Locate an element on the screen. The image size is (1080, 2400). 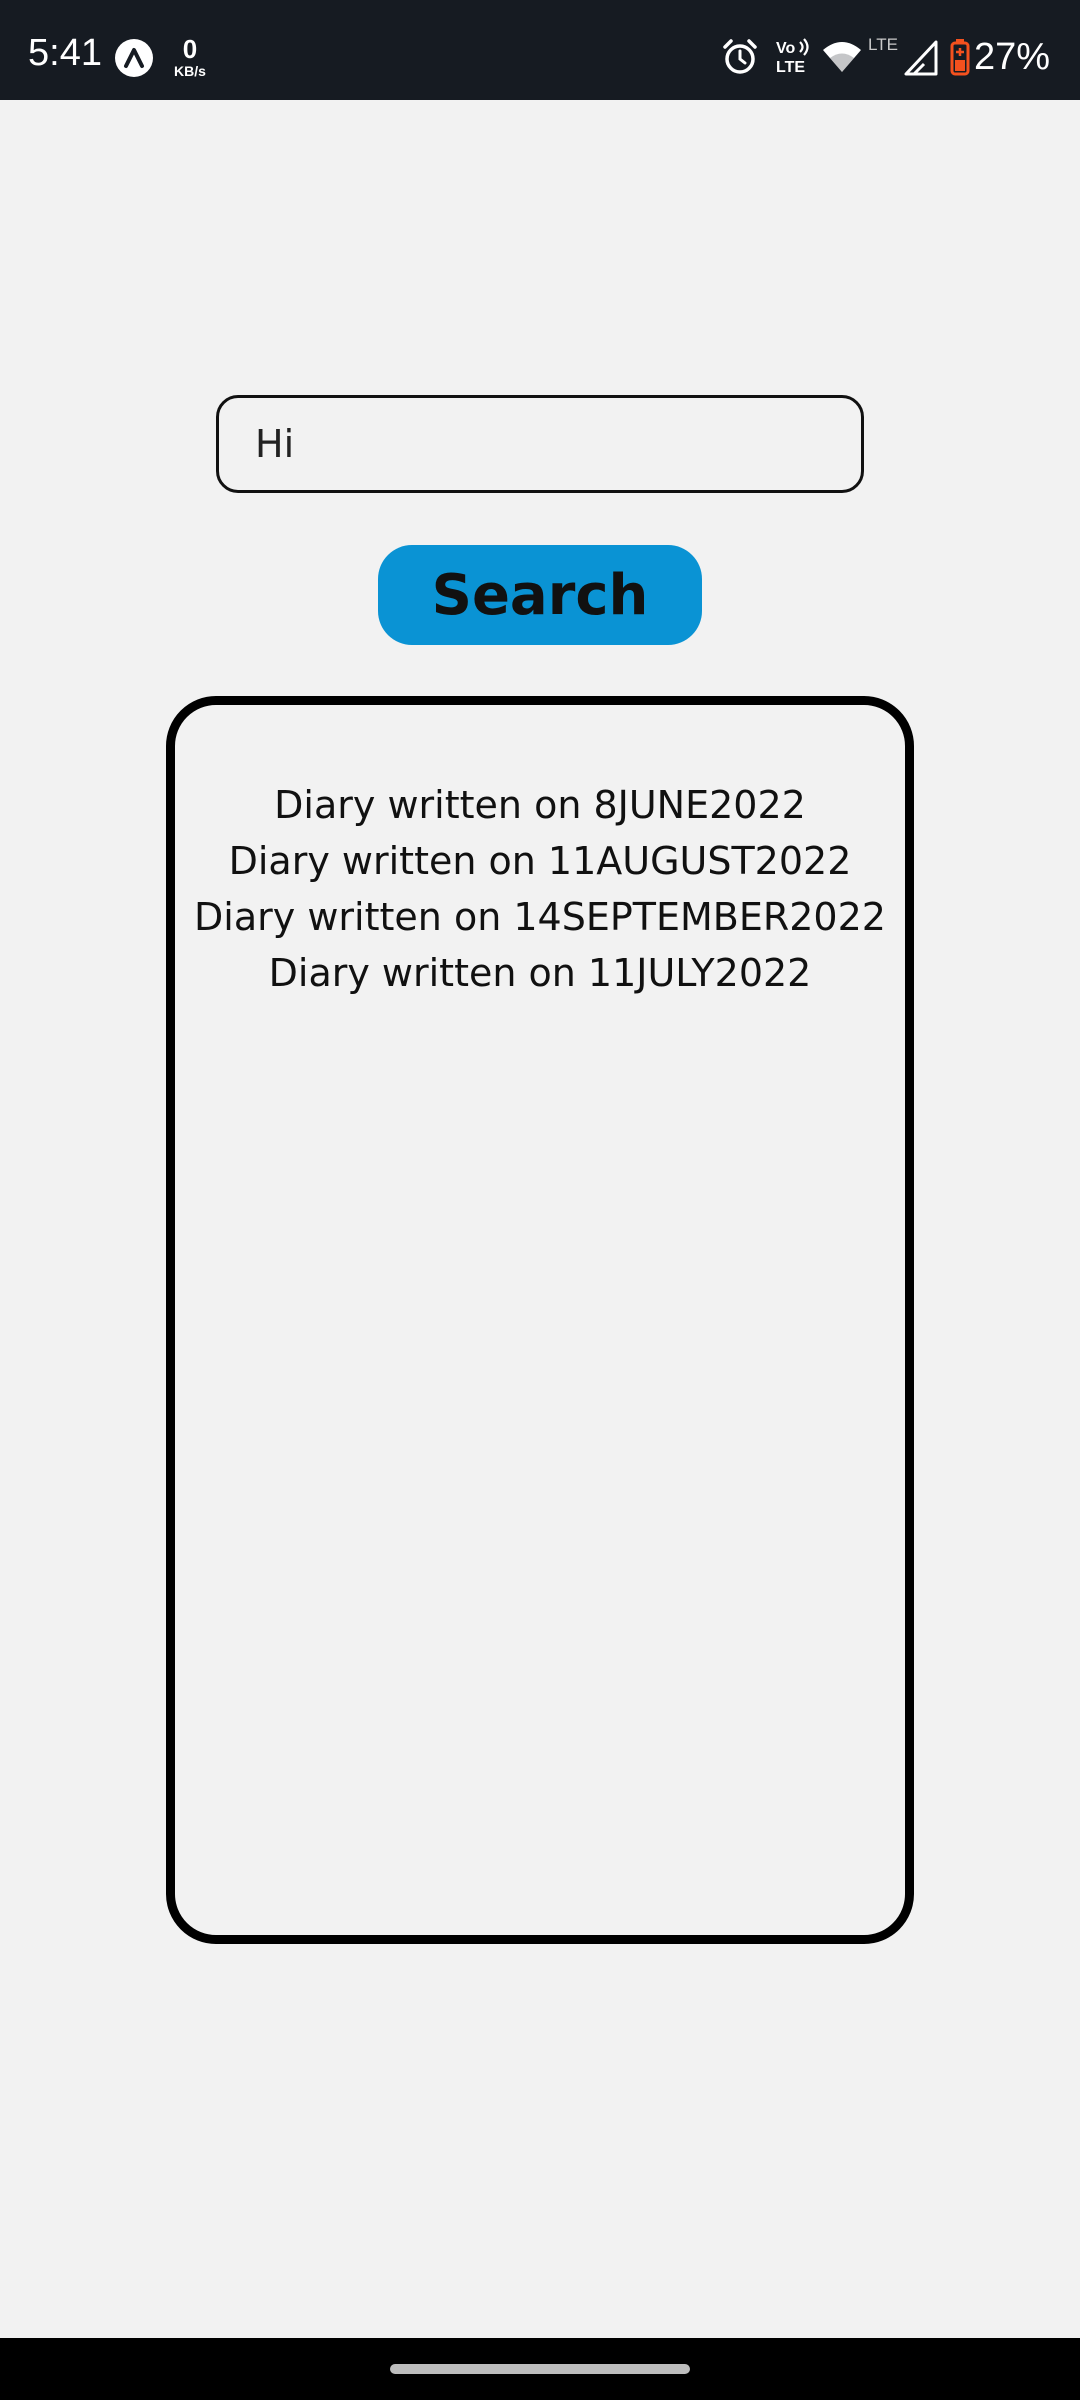
alarm-icon is located at coordinates (740, 56).